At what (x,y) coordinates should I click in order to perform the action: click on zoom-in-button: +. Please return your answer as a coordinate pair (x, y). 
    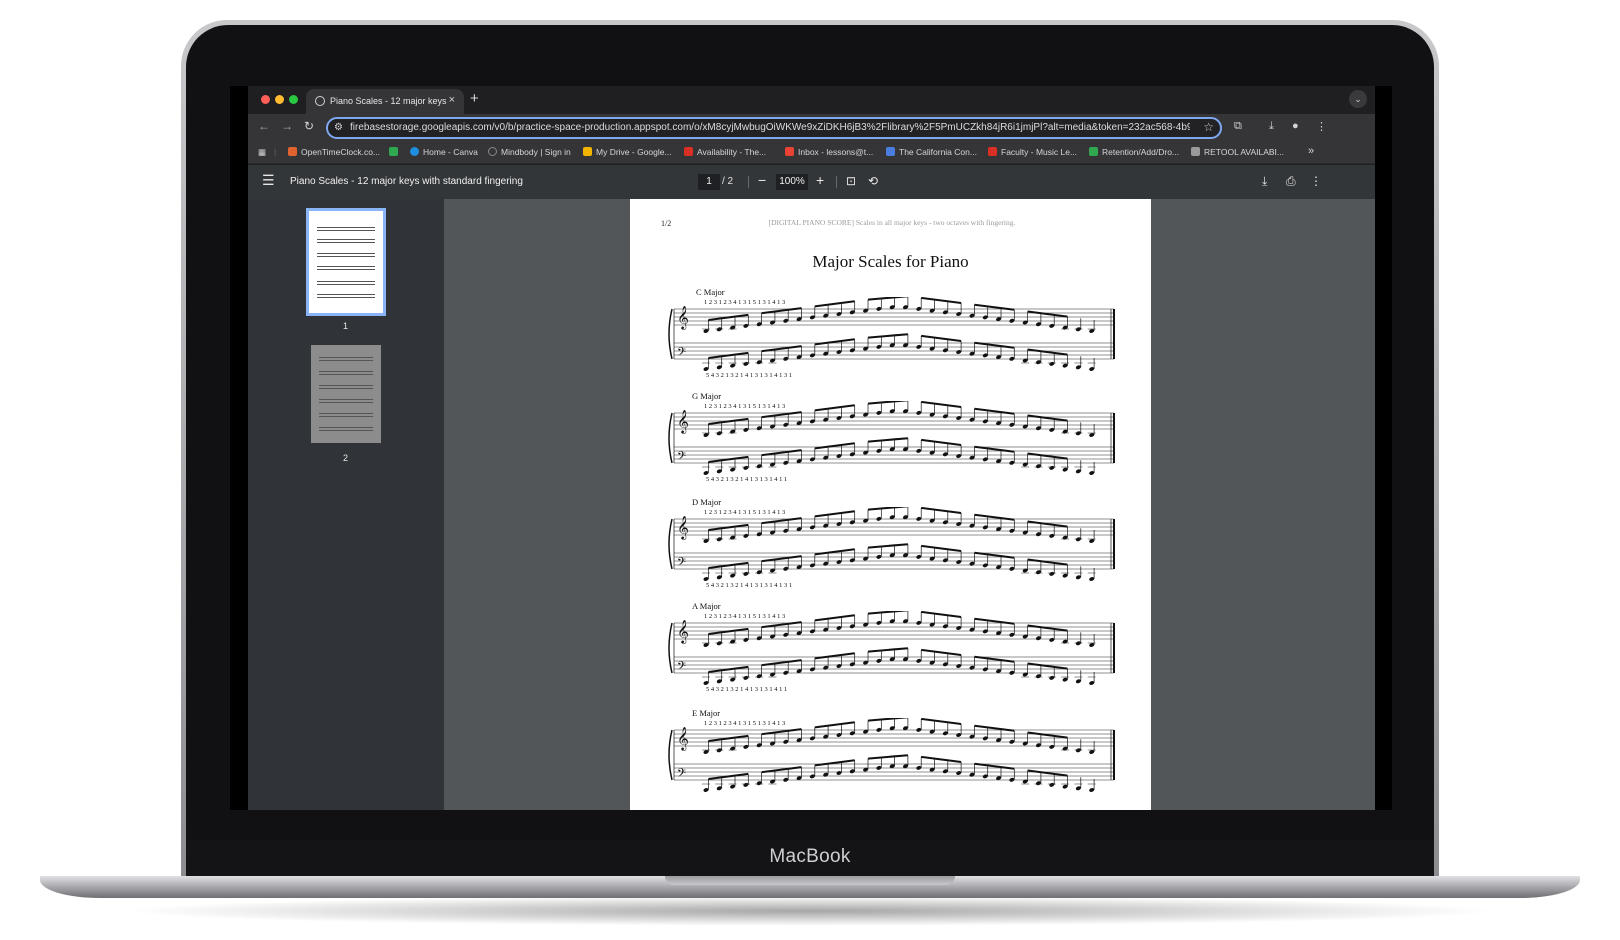
    Looking at the image, I should click on (820, 180).